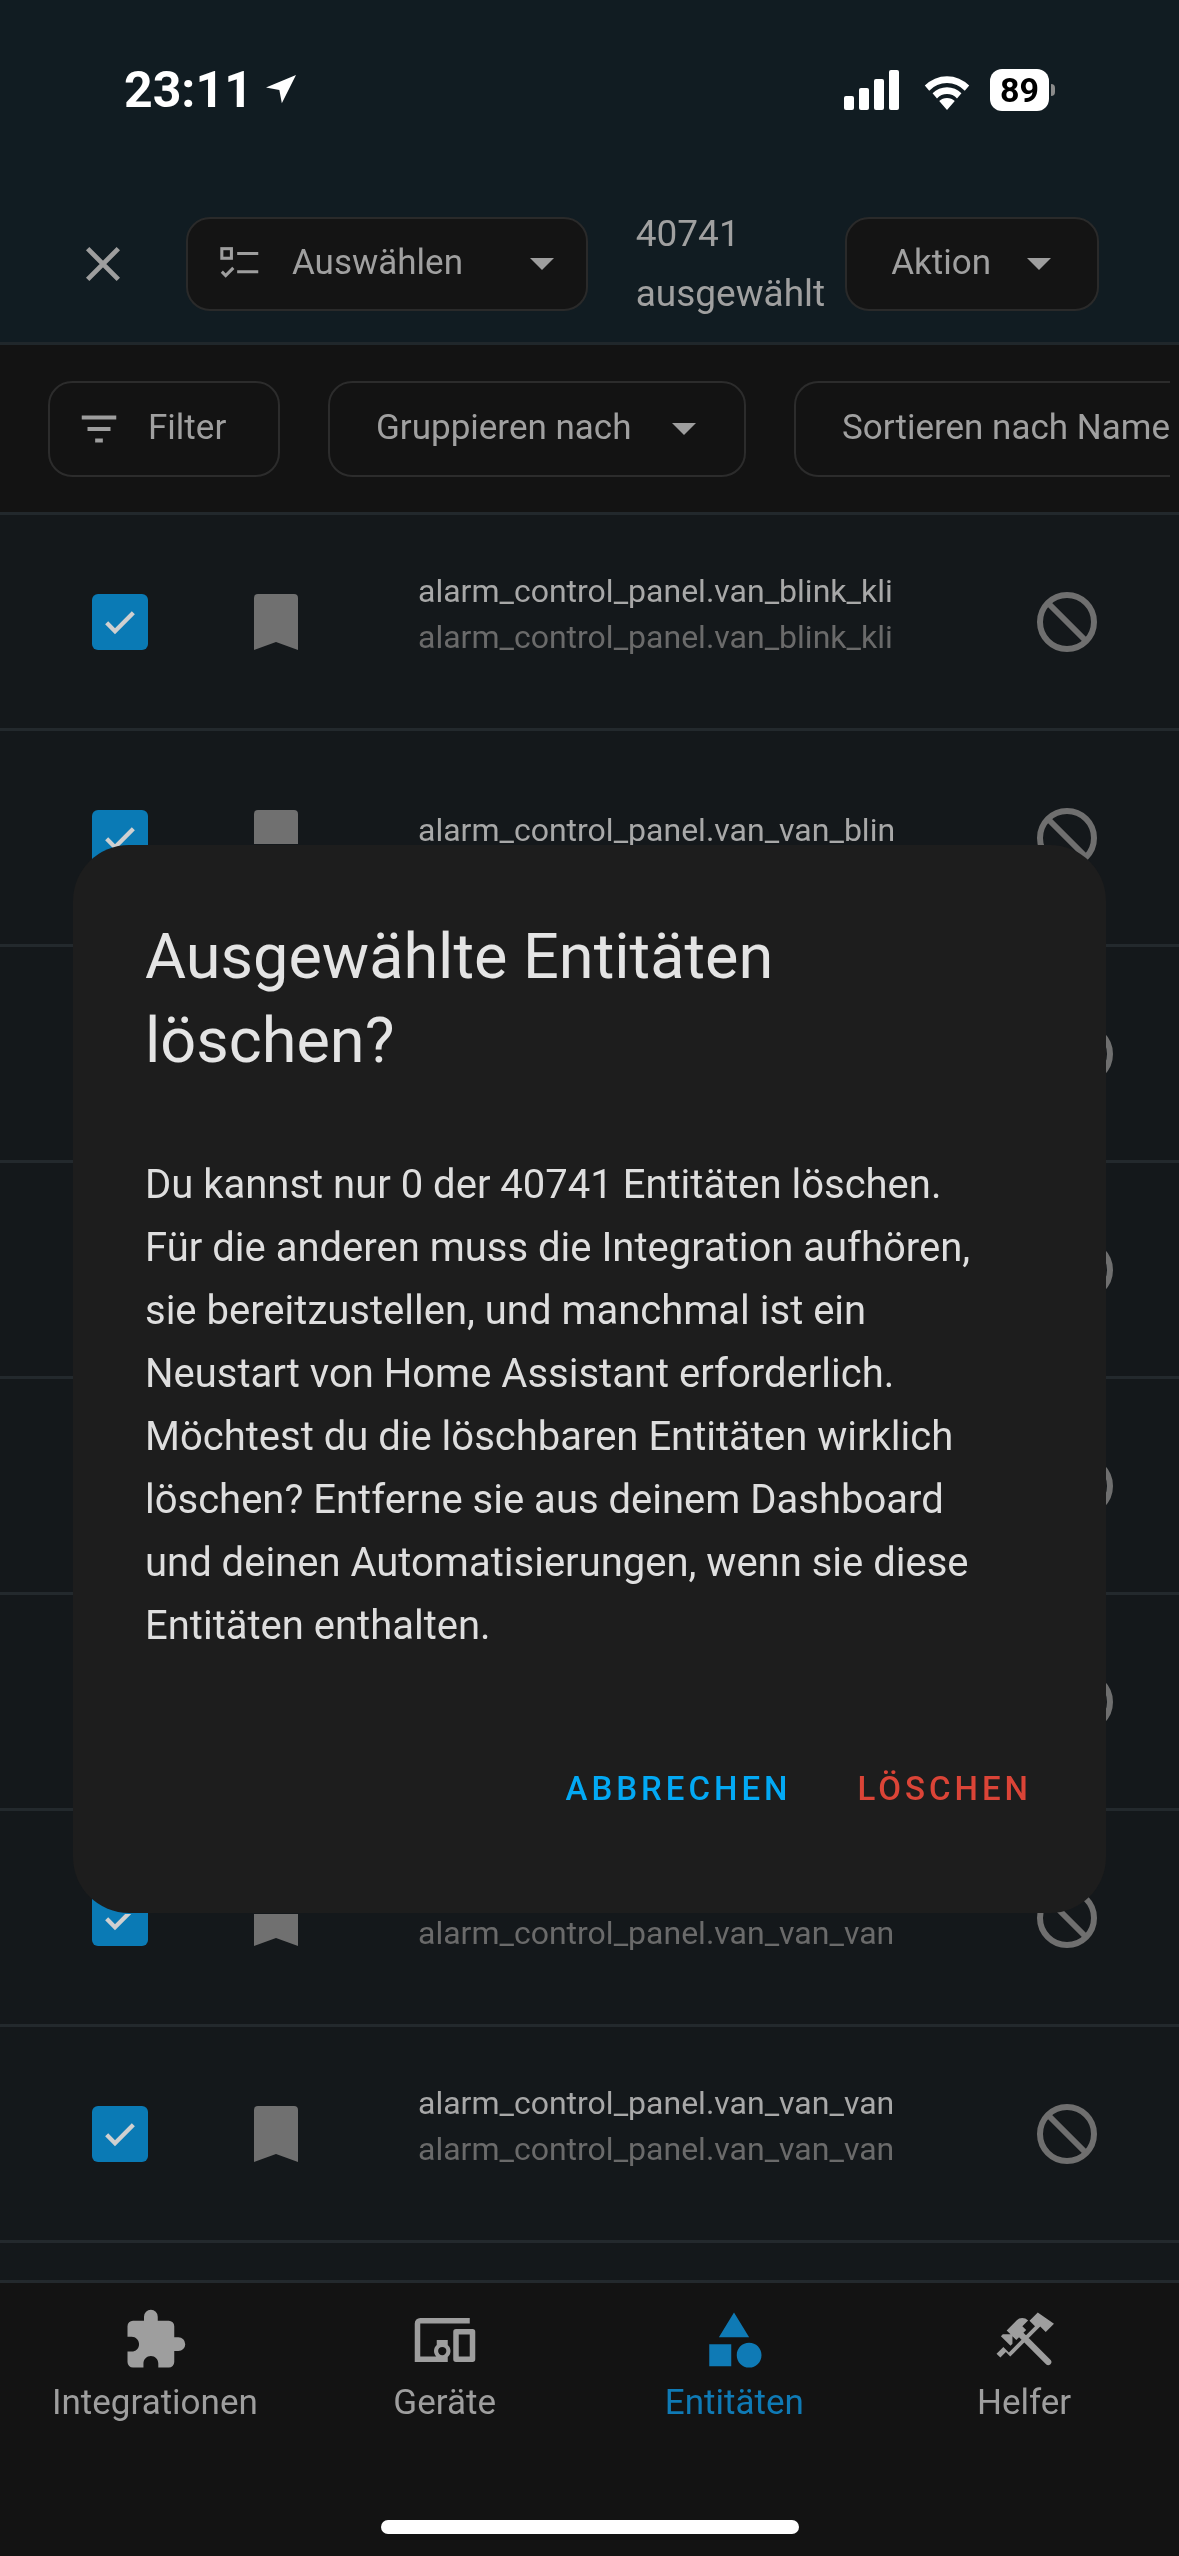  What do you see at coordinates (972, 263) in the screenshot?
I see `action-dropdown: Aktion` at bounding box center [972, 263].